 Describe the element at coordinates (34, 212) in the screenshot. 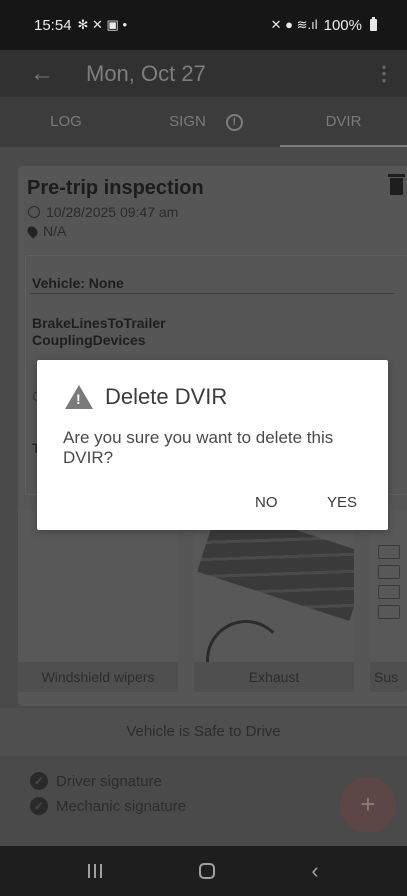

I see `clock-icon` at that location.